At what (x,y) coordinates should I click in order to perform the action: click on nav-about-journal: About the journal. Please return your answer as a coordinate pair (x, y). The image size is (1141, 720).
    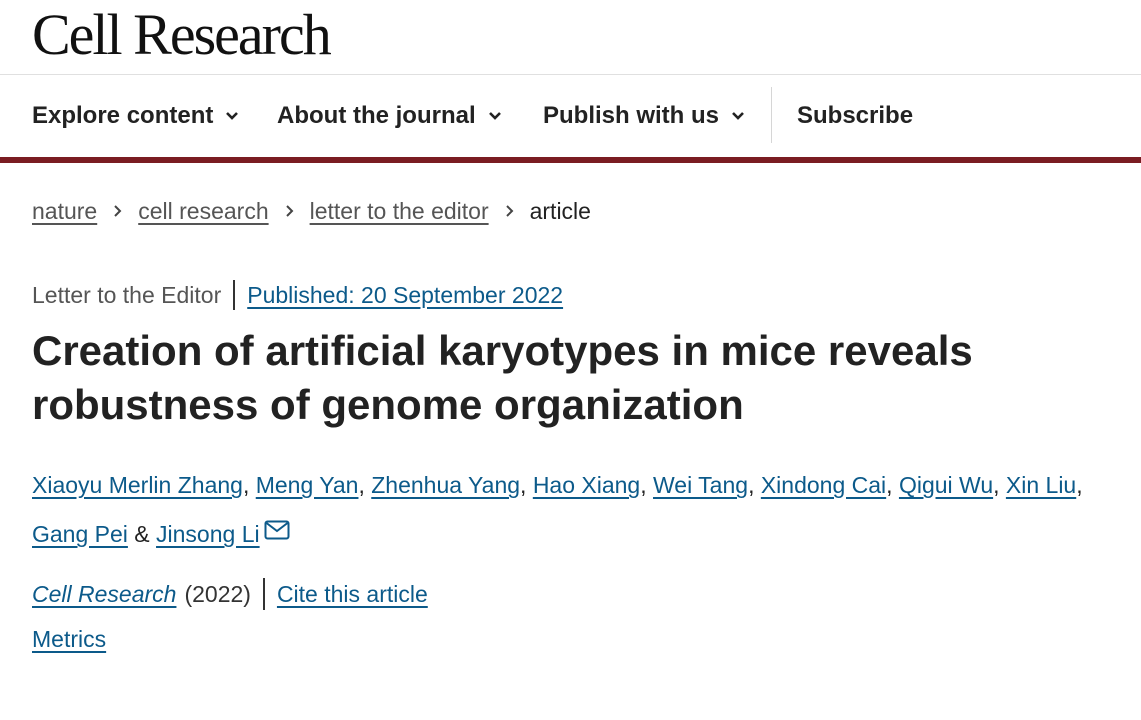
    Looking at the image, I should click on (389, 116).